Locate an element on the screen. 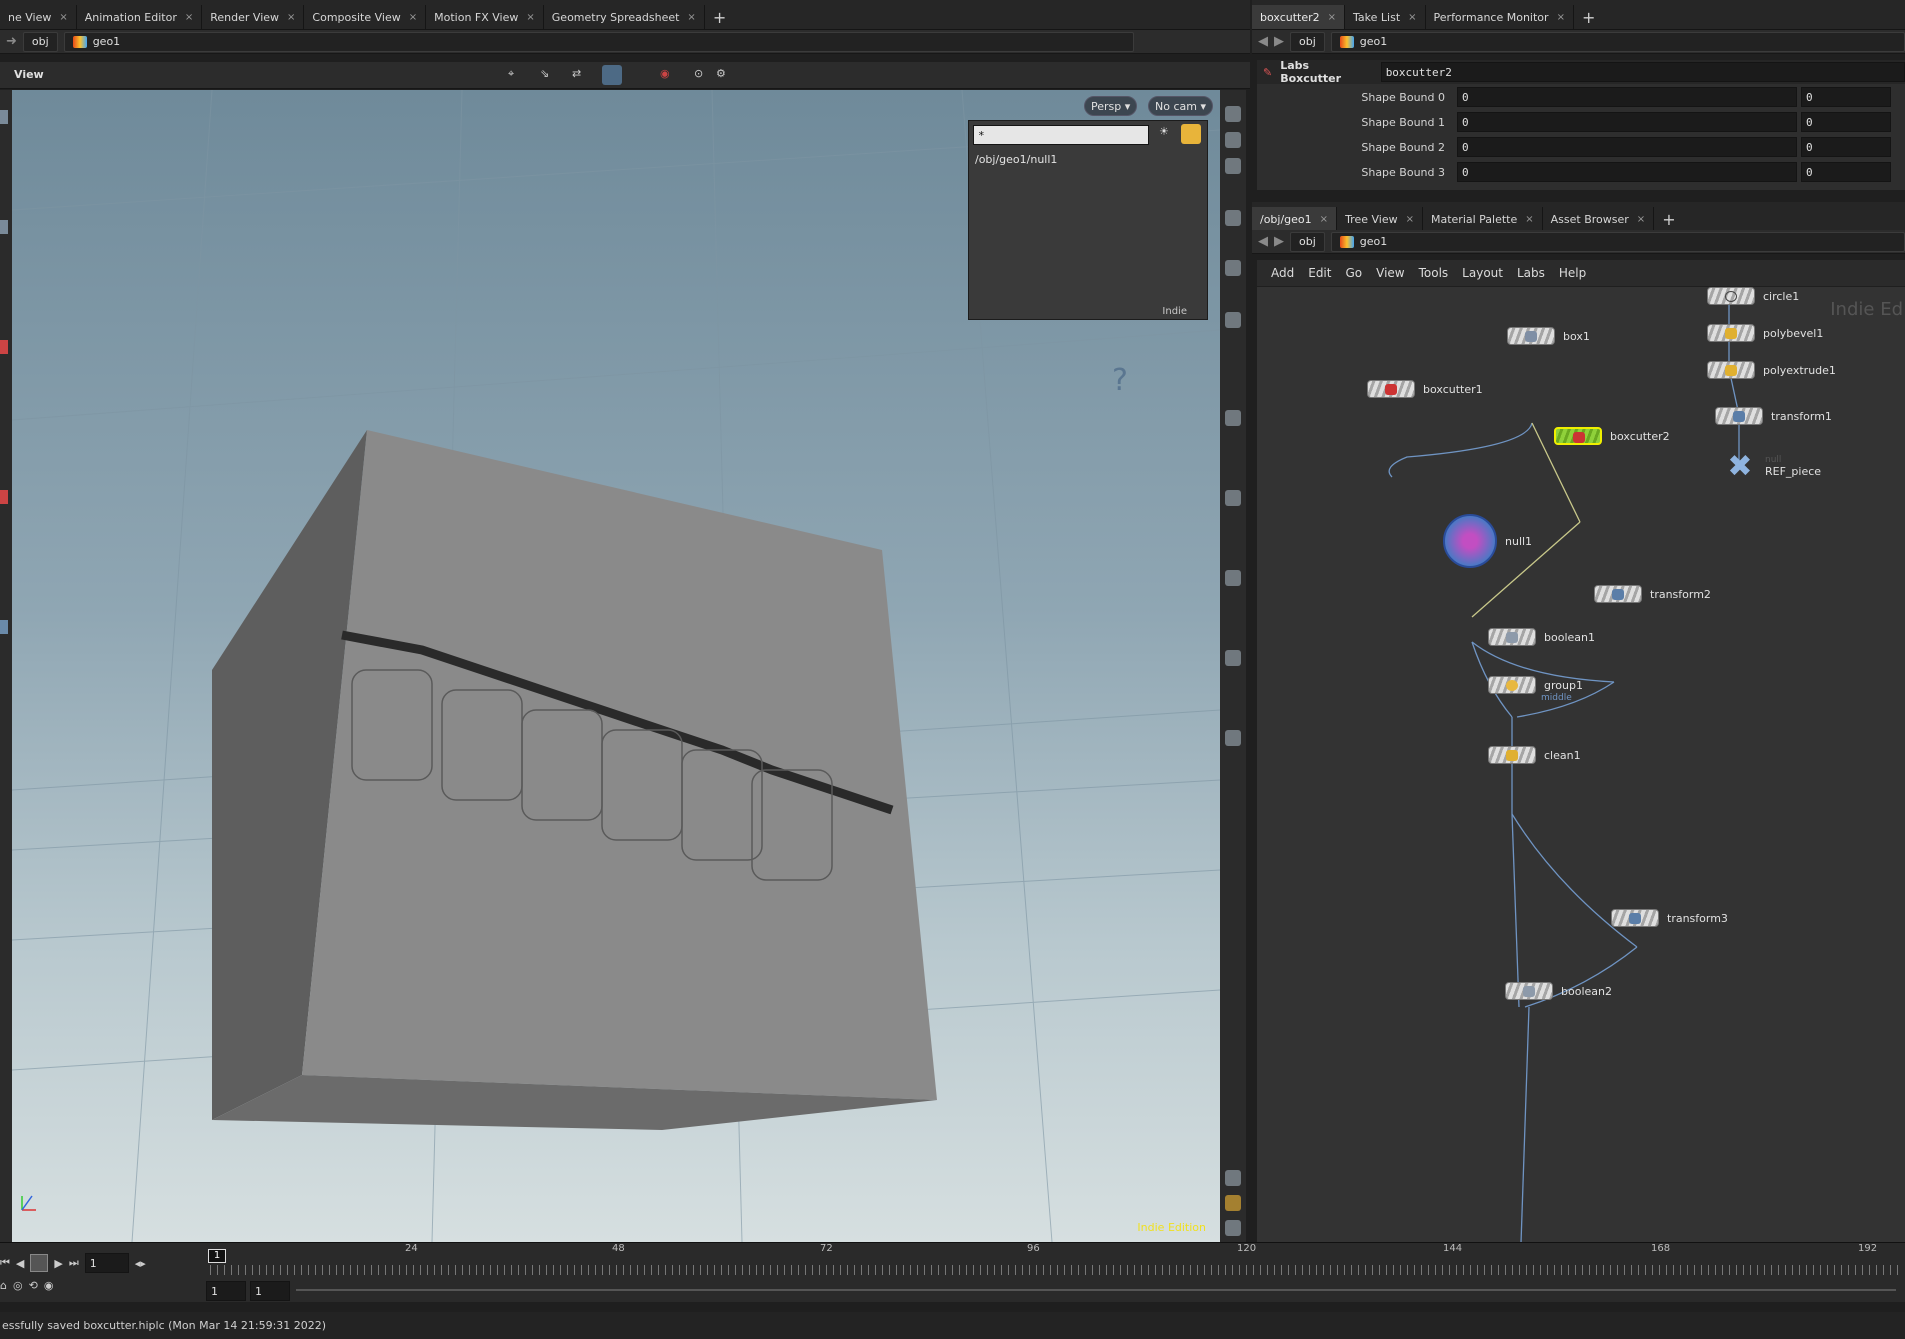 The image size is (1905, 1339). tab-animation-editor: Animation Editor × is located at coordinates (140, 17).